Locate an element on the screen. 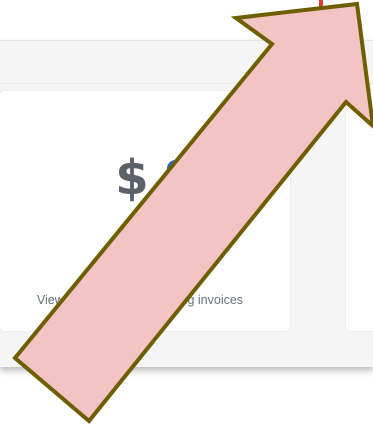 The image size is (373, 434). top-accent-bar is located at coordinates (321, 5).